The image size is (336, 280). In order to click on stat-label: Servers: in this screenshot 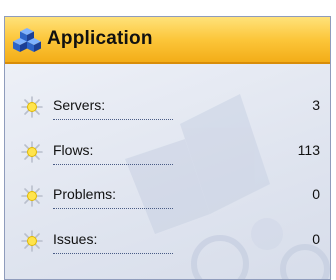, I will do `click(79, 105)`.